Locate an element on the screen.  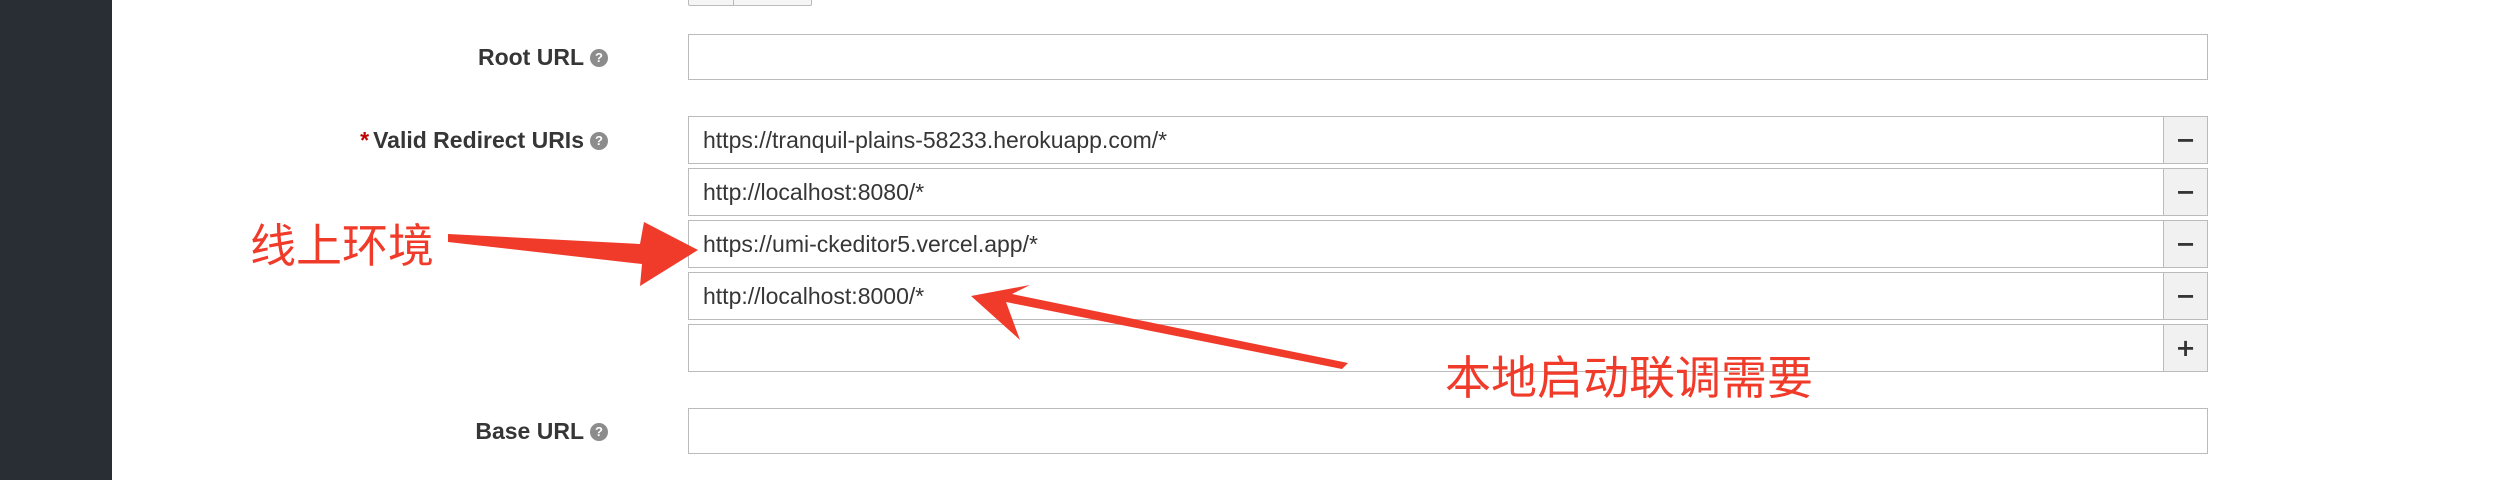
arrow-online-env is located at coordinates (573, 254).